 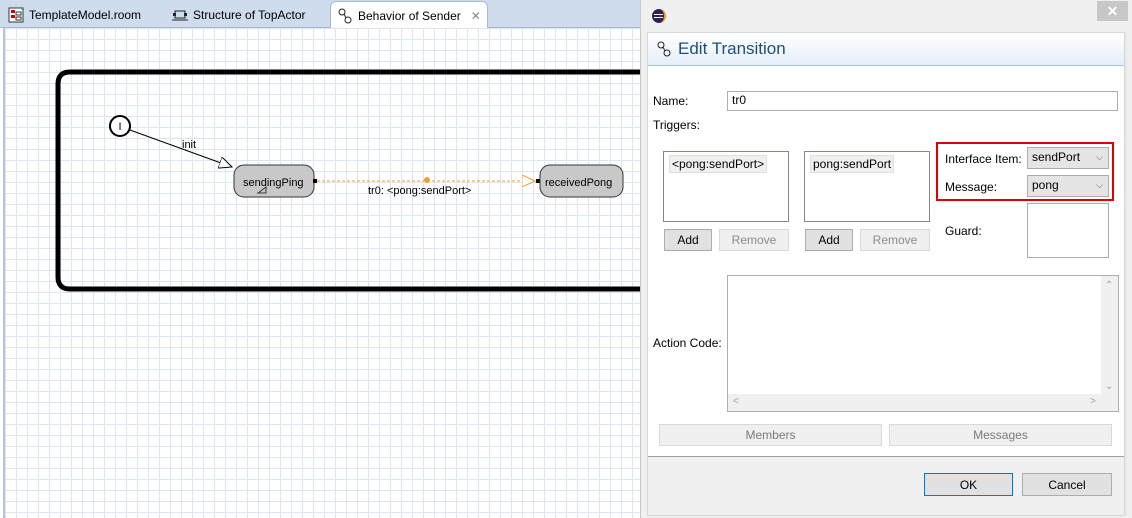 What do you see at coordinates (1068, 186) in the screenshot?
I see `message-dropdown: pong ⌵` at bounding box center [1068, 186].